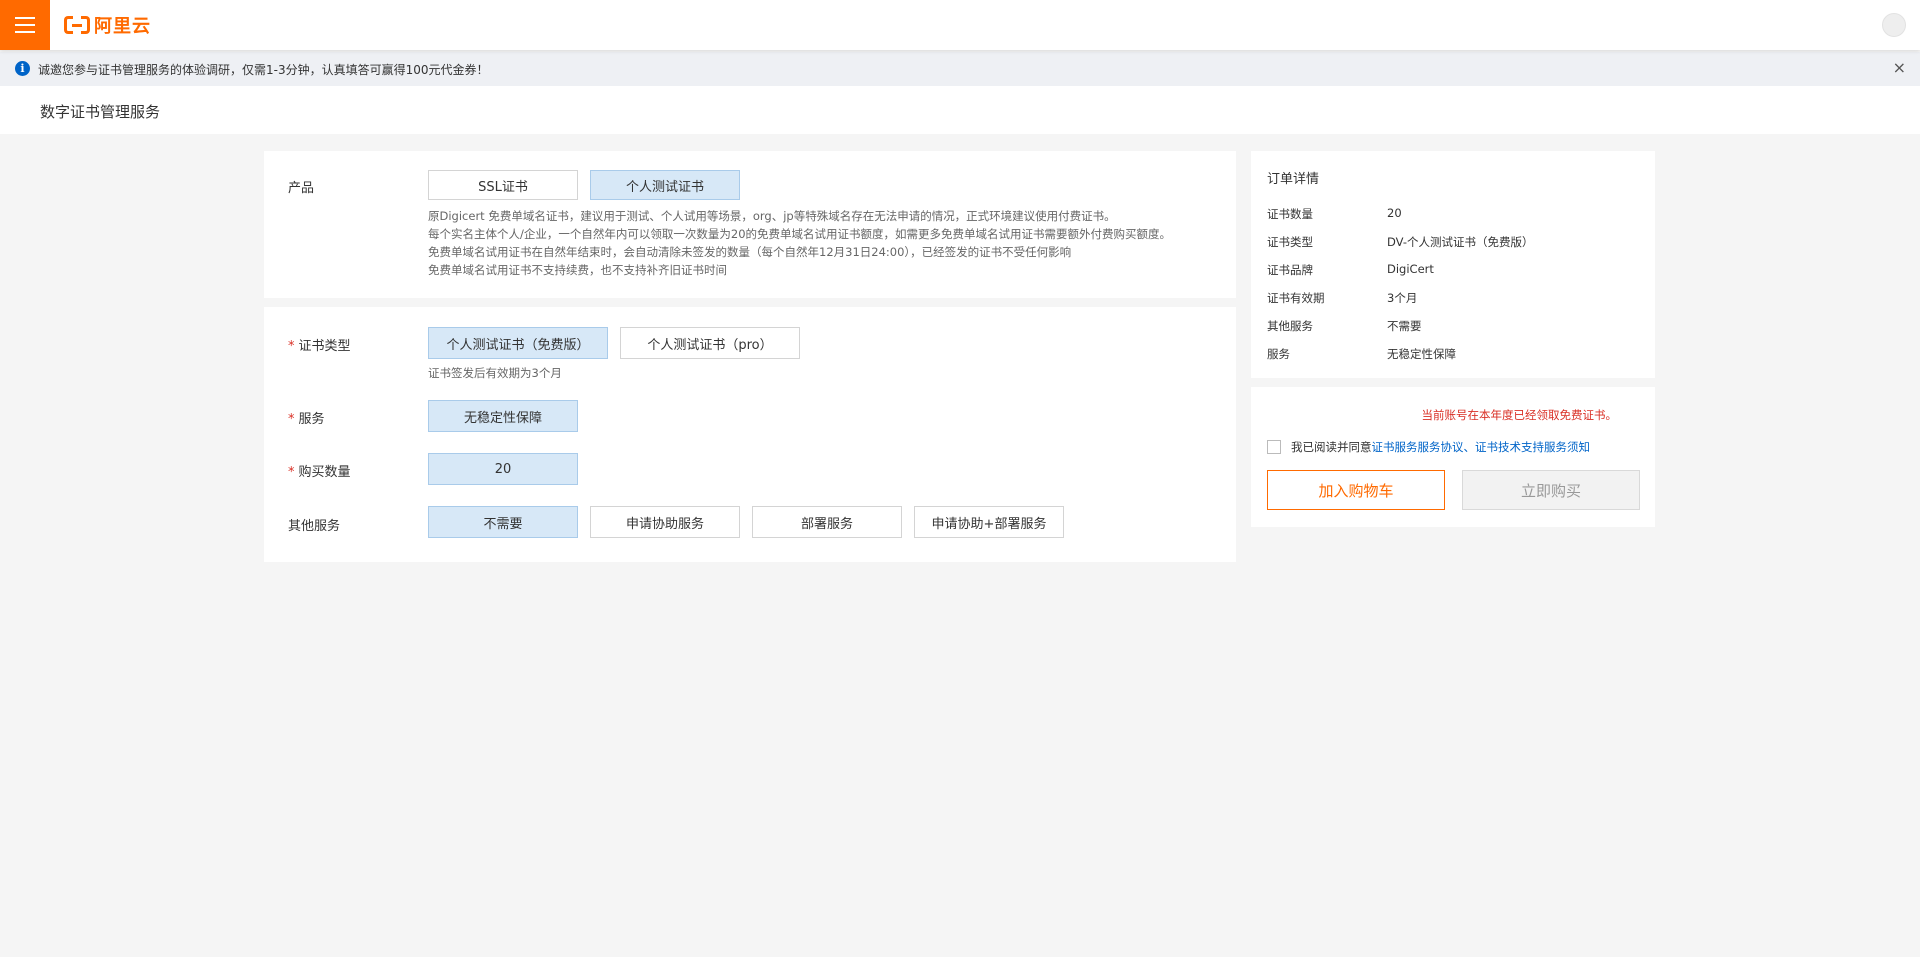 This screenshot has height=957, width=1920. What do you see at coordinates (495, 373) in the screenshot?
I see `cert-validity-hint: 证书签发后有效期为3个月` at bounding box center [495, 373].